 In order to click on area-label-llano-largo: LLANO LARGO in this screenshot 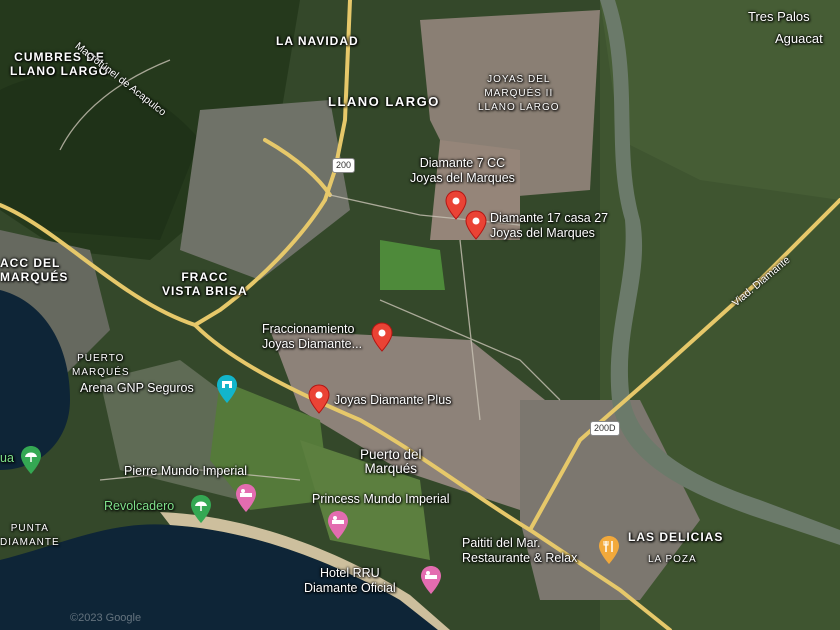, I will do `click(384, 101)`.